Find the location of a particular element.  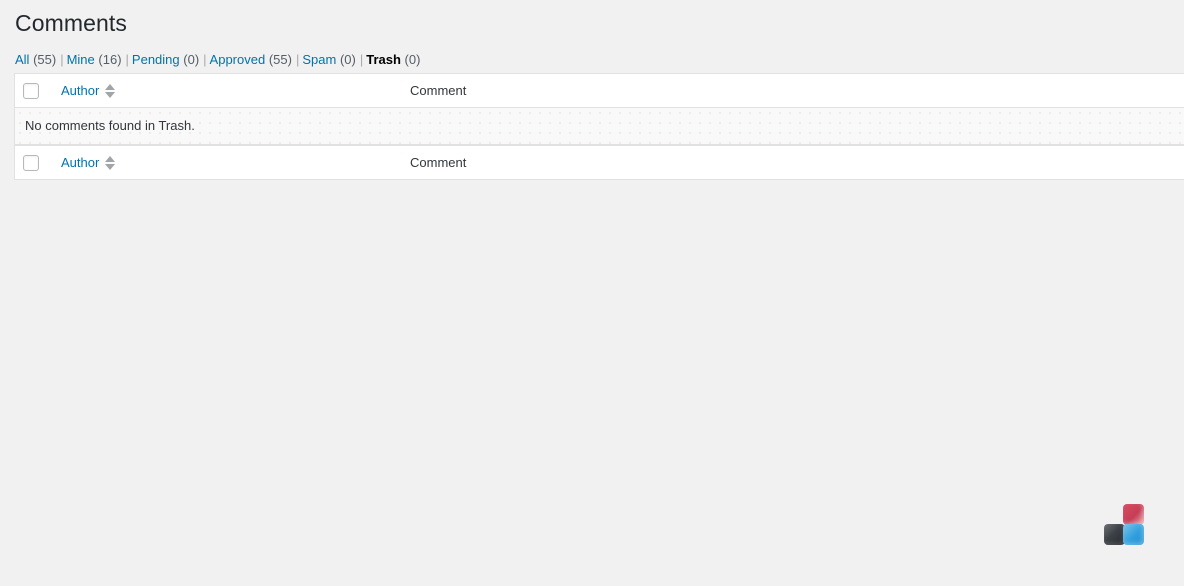

view-filter-approved-label: Approved is located at coordinates (237, 59).